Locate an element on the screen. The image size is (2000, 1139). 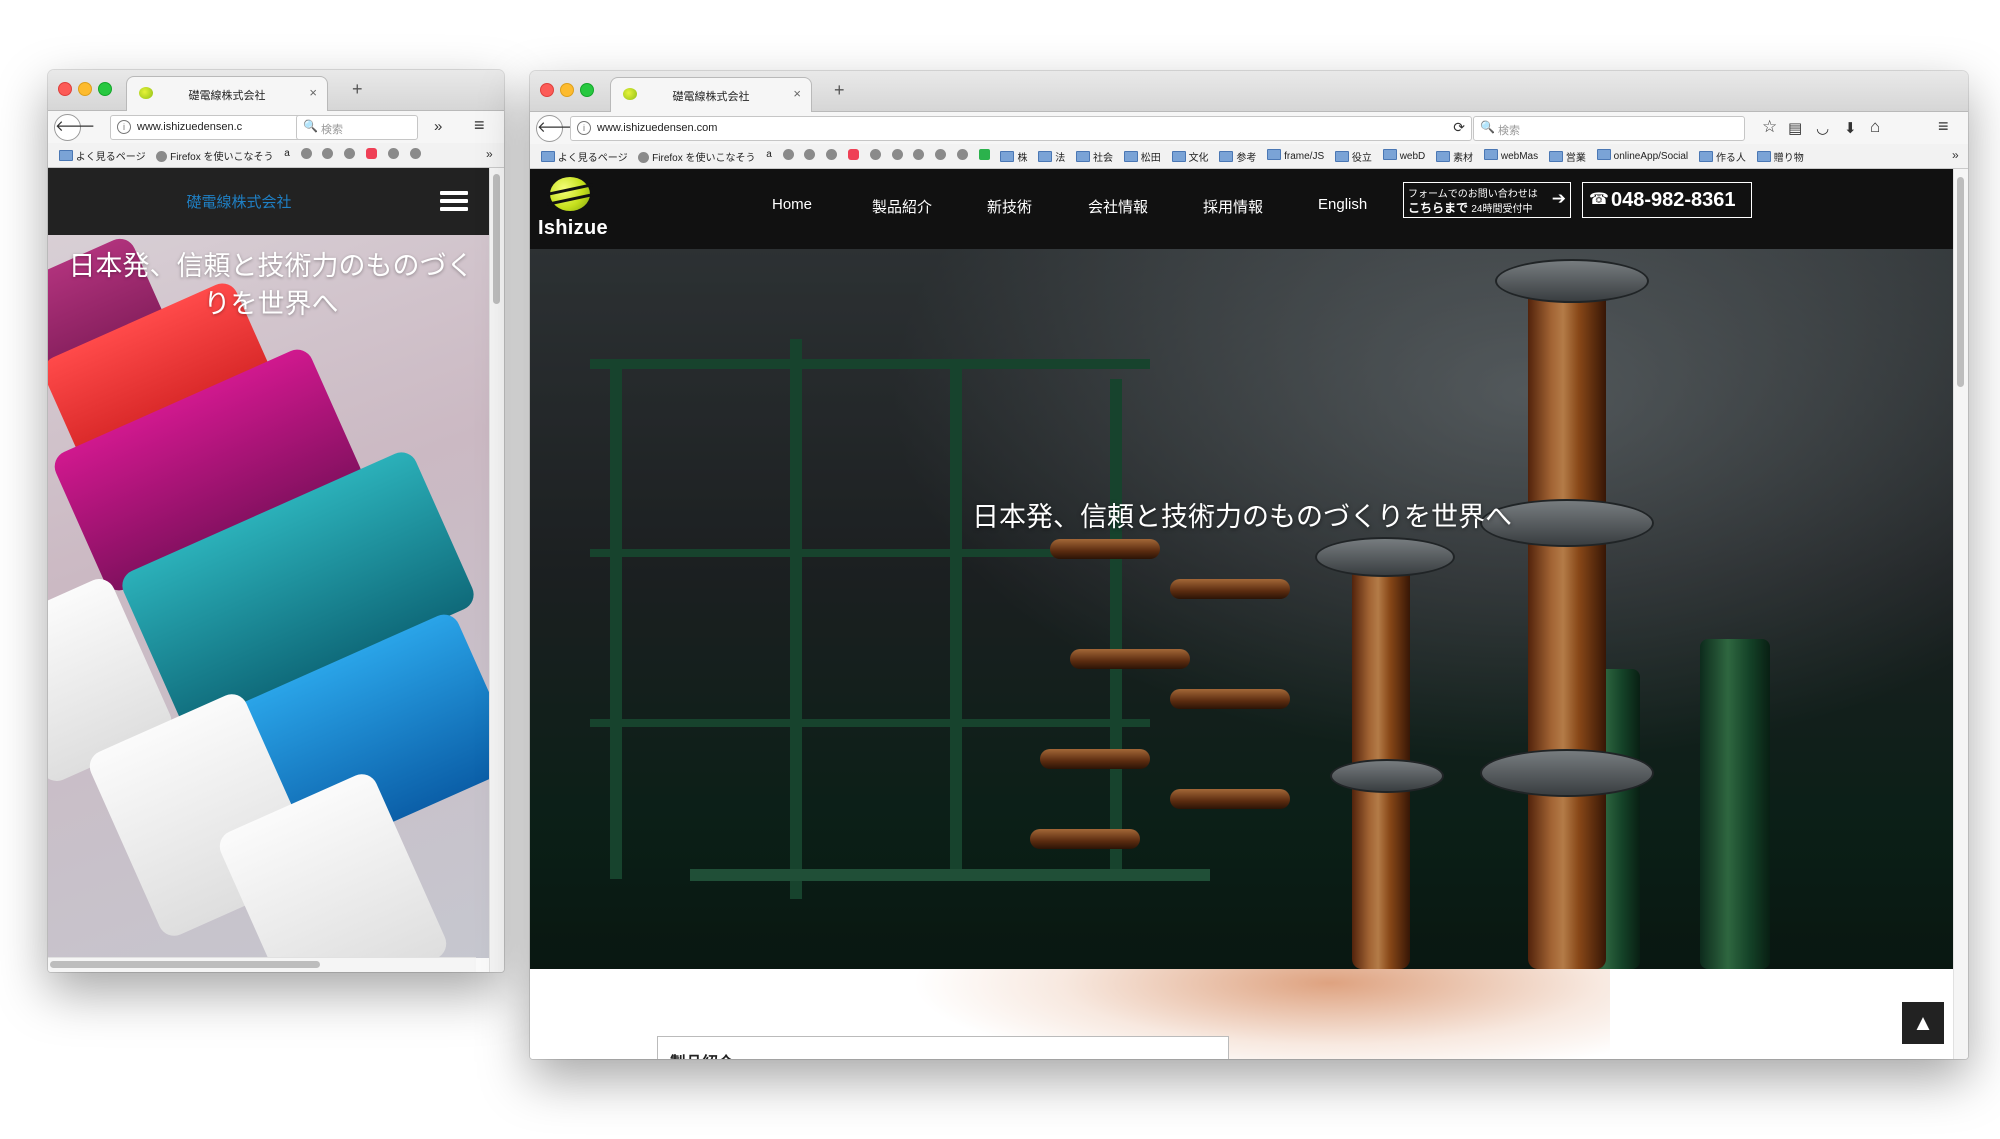
horizontal-scrollbar is located at coordinates (262, 964).